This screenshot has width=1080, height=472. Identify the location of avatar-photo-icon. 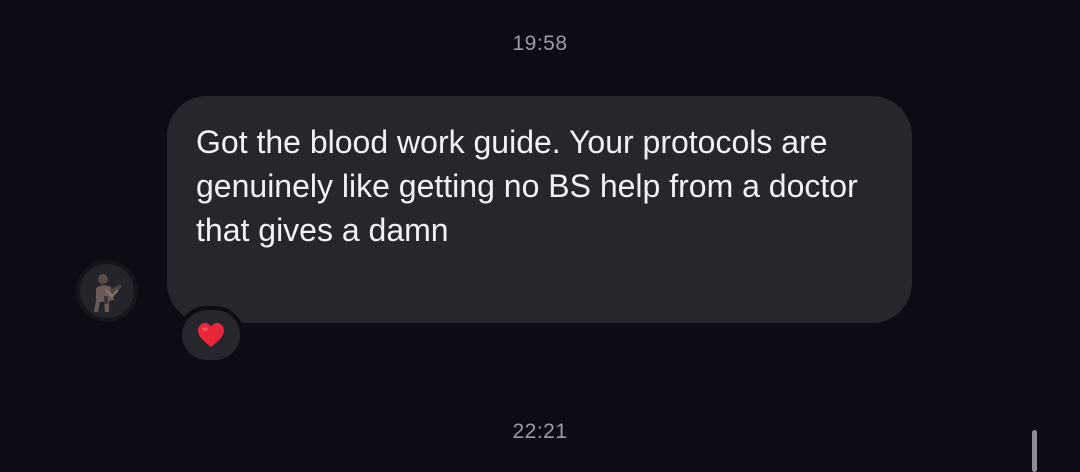
(107, 291).